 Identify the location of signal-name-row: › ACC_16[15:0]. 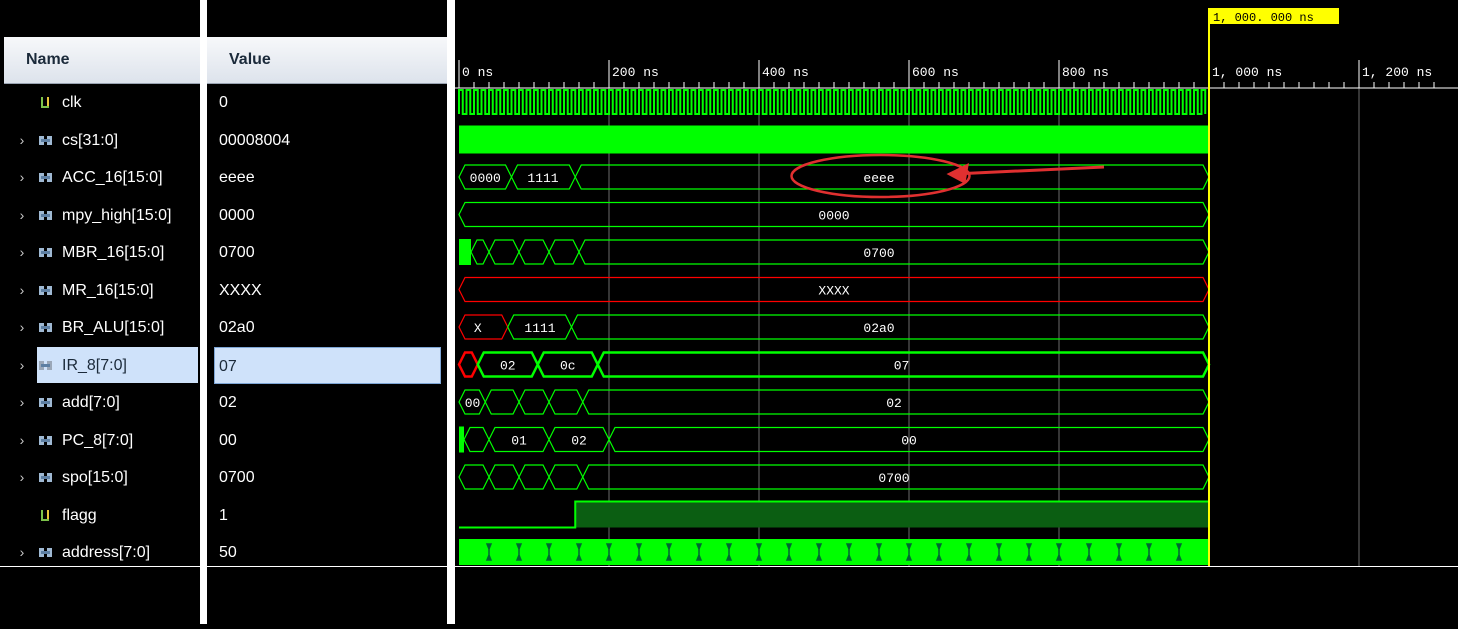
(100, 177).